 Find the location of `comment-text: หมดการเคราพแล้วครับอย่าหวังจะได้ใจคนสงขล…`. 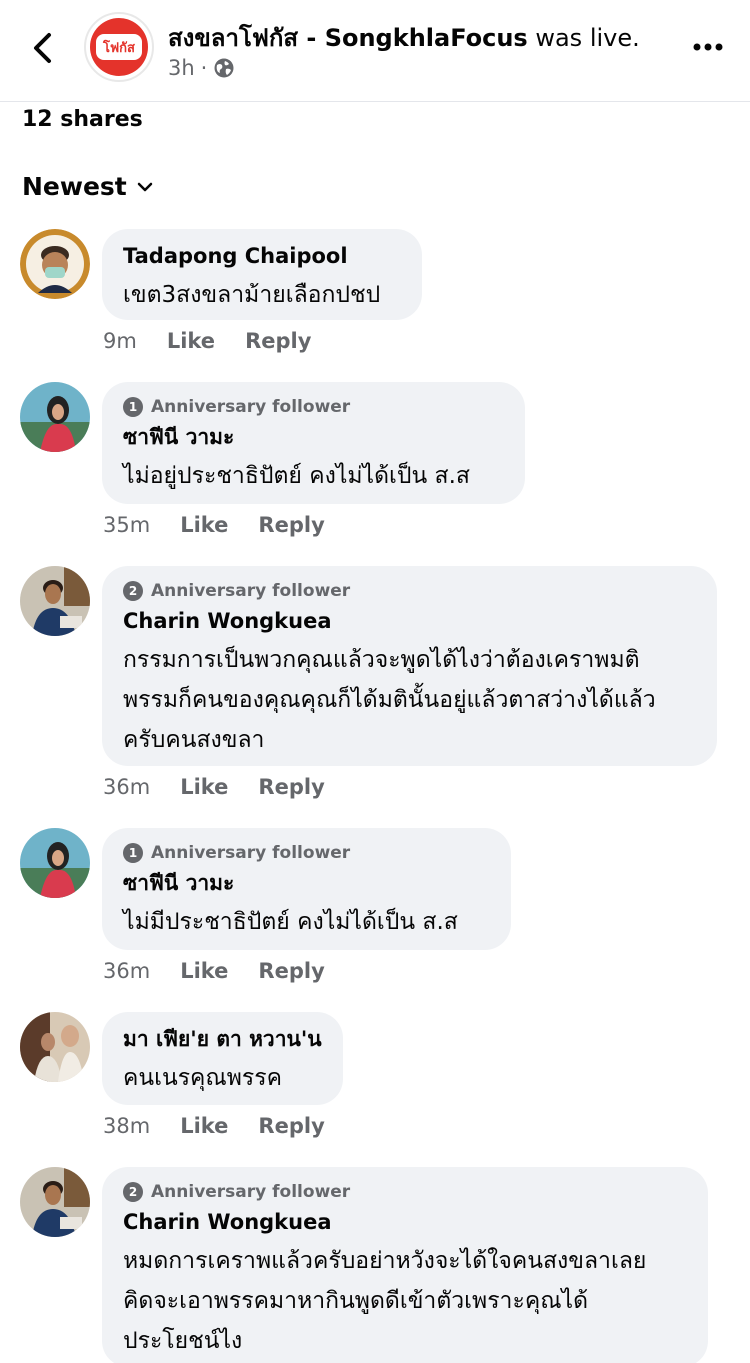

comment-text: หมดการเคราพแล้วครับอย่าหวังจะได้ใจคนสงขล… is located at coordinates (405, 1301).